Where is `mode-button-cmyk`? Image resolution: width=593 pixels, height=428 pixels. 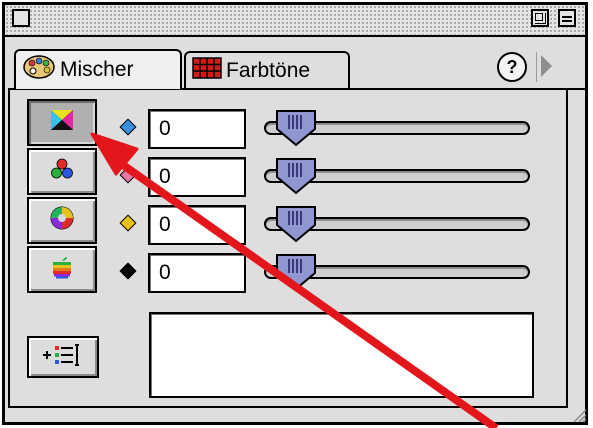
mode-button-cmyk is located at coordinates (62, 122).